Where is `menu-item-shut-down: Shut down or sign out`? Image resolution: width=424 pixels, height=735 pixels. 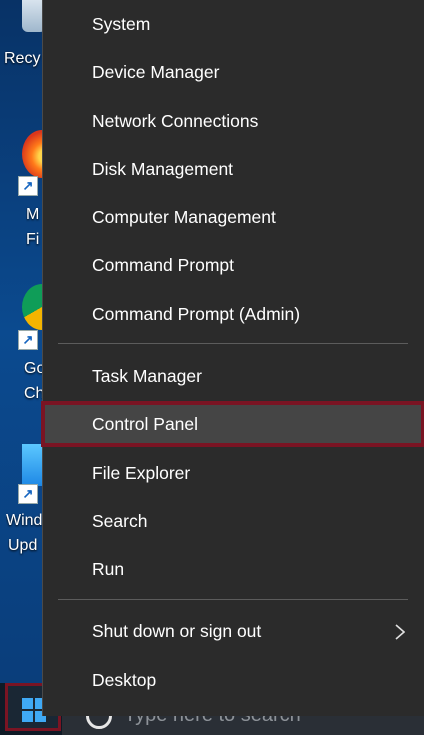 menu-item-shut-down: Shut down or sign out is located at coordinates (233, 631).